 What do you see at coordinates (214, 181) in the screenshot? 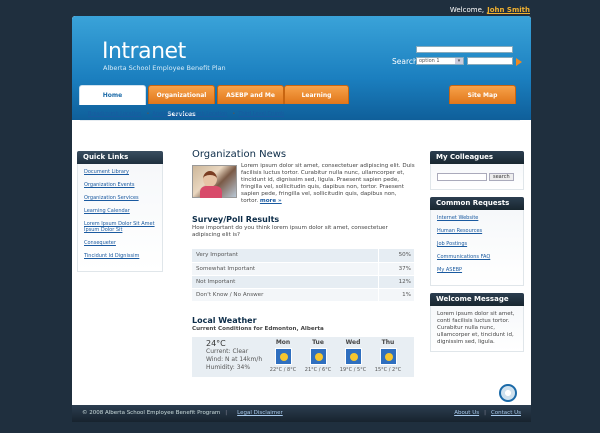
I see `news-photo` at bounding box center [214, 181].